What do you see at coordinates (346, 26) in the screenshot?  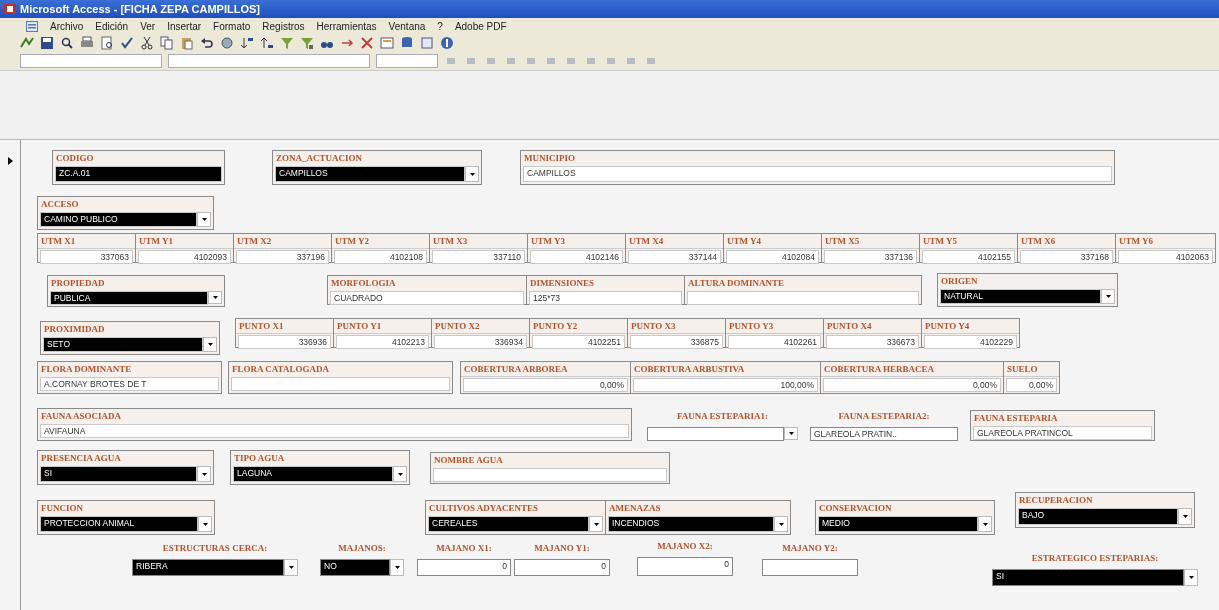 I see `menu-item: Herramientas` at bounding box center [346, 26].